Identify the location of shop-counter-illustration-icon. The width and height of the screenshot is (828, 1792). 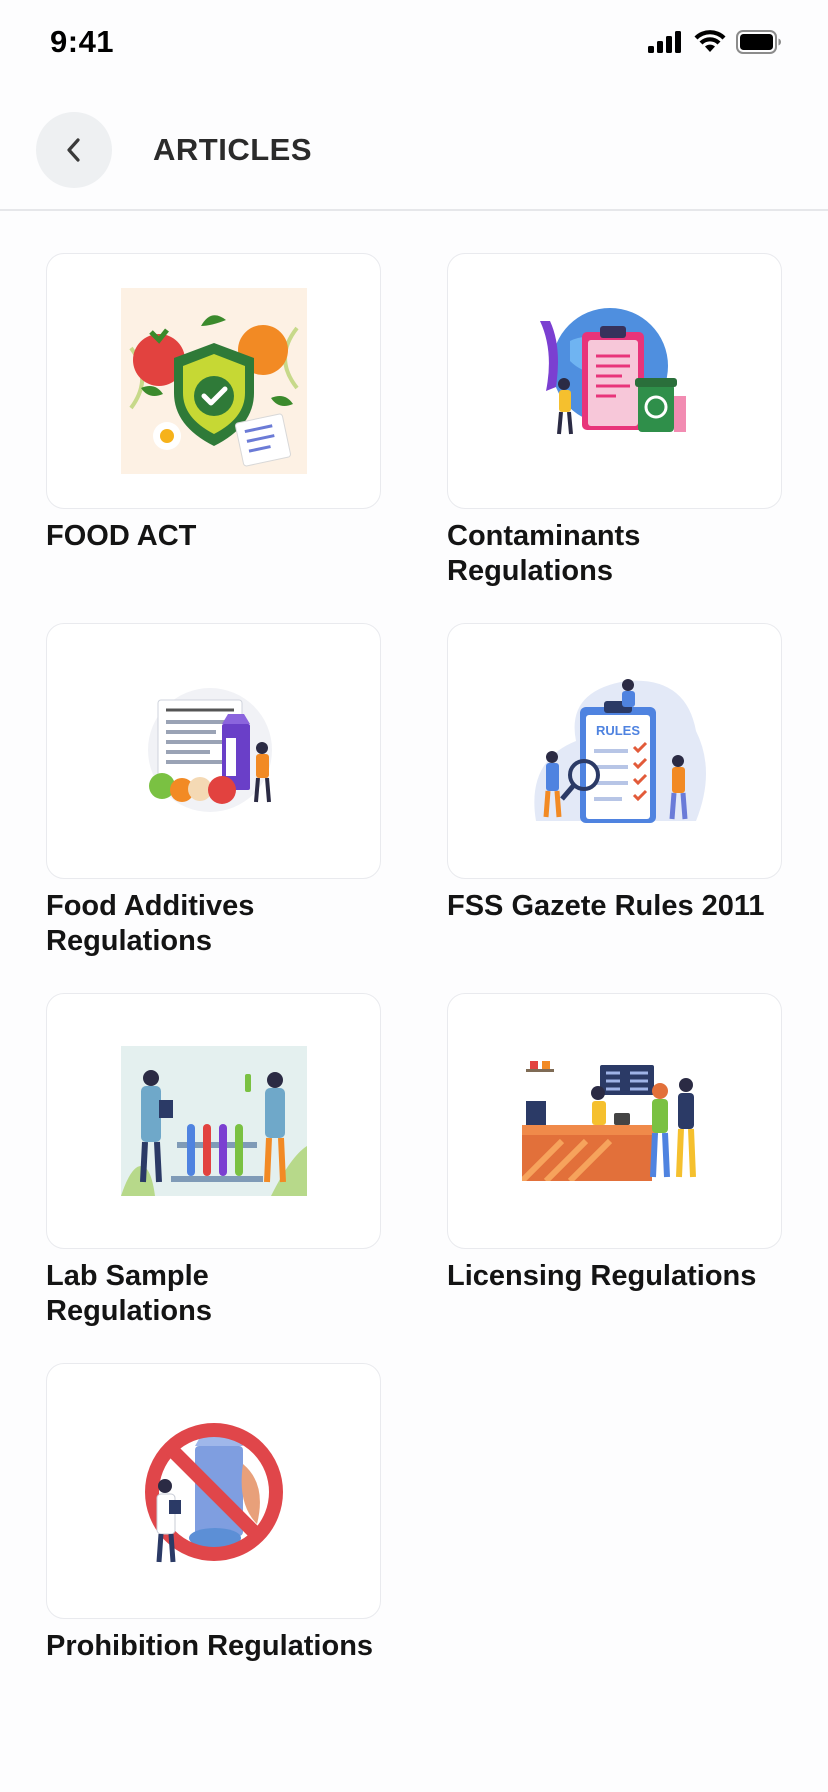
(608, 1121).